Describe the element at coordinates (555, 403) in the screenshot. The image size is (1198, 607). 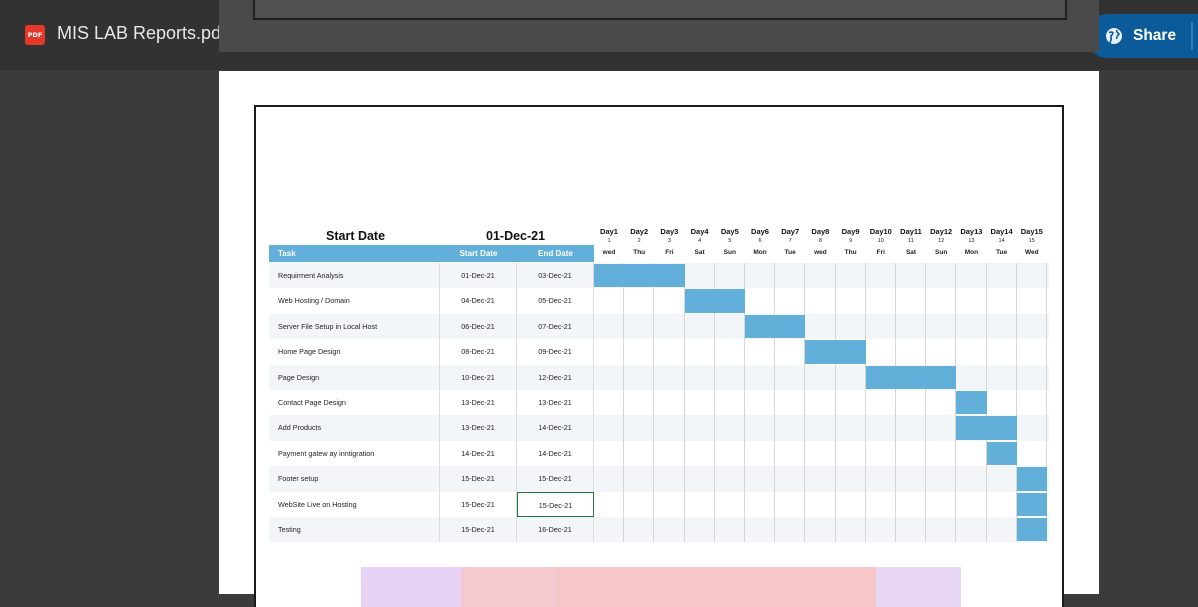
I see `end-date-cell: 13-Dec-21` at that location.